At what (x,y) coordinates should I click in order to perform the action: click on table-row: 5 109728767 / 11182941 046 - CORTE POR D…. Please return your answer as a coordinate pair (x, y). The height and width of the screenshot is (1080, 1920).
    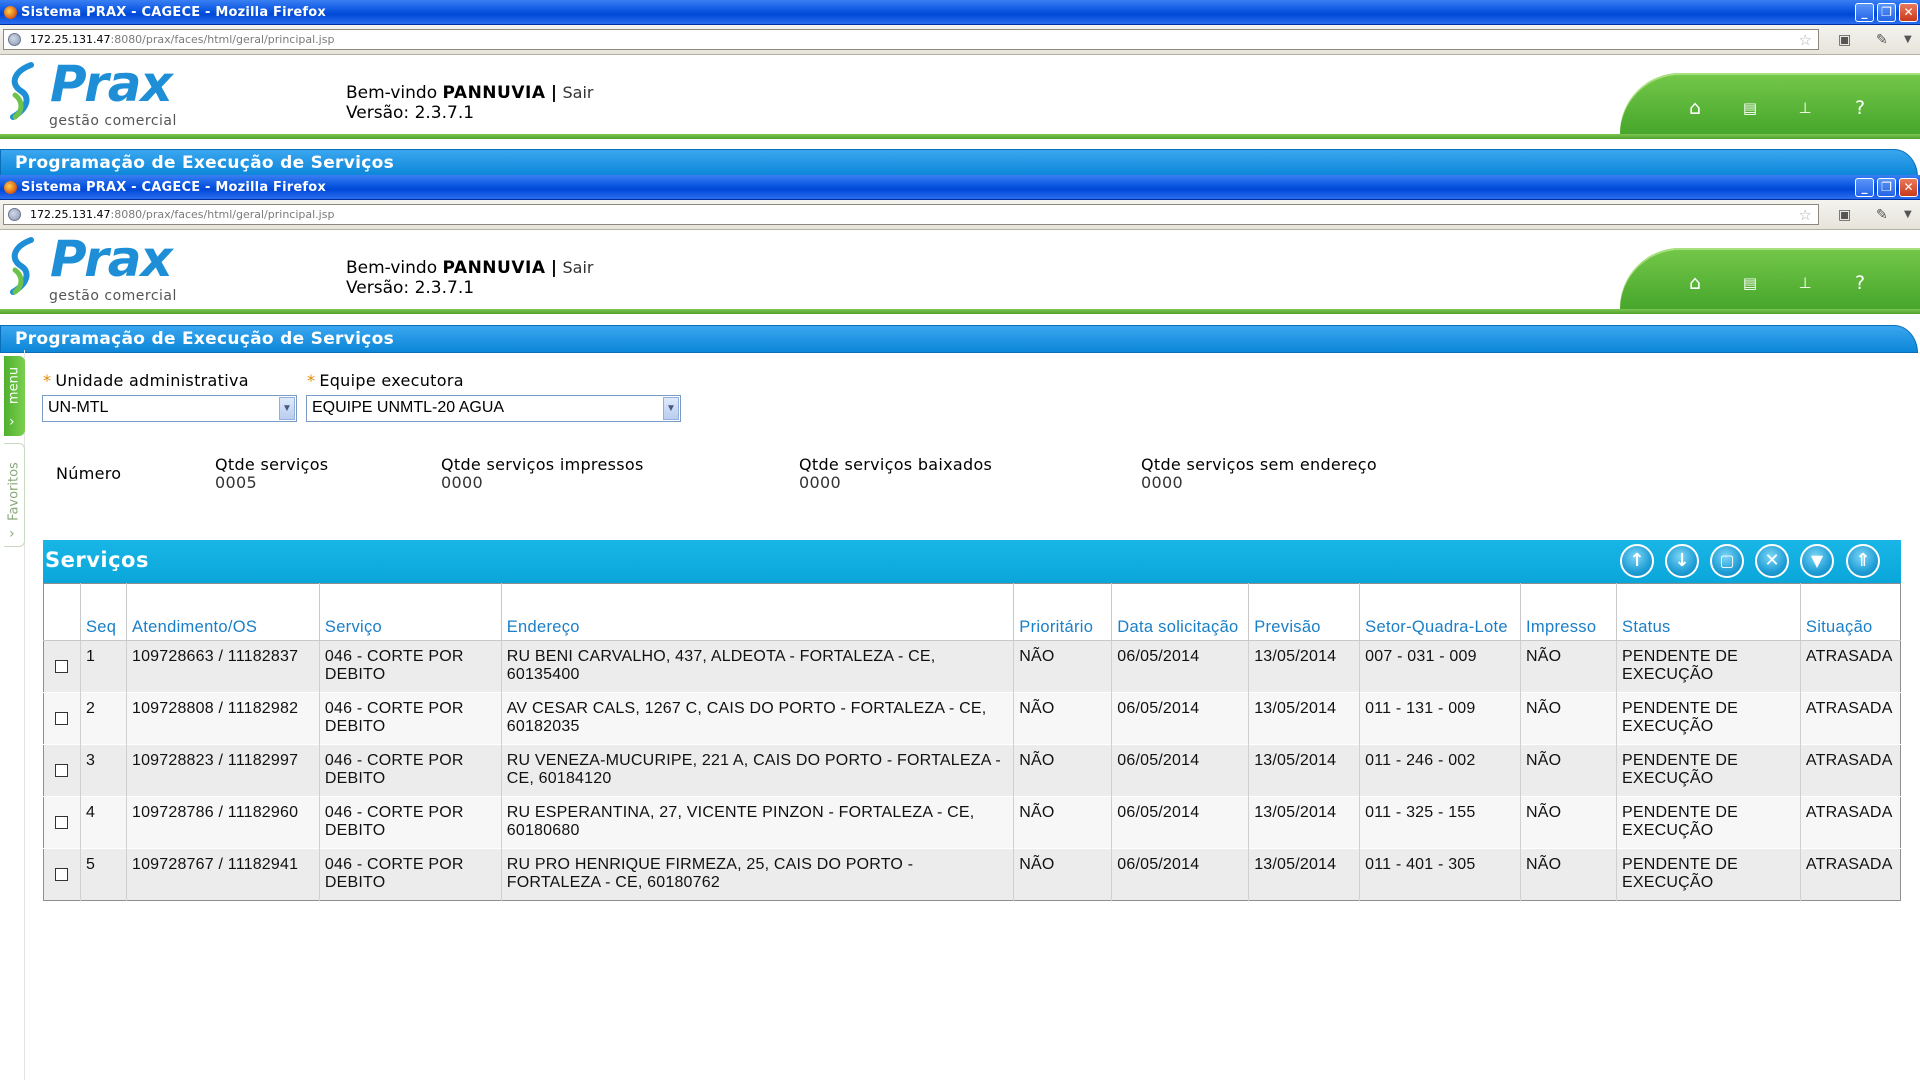
    Looking at the image, I should click on (972, 874).